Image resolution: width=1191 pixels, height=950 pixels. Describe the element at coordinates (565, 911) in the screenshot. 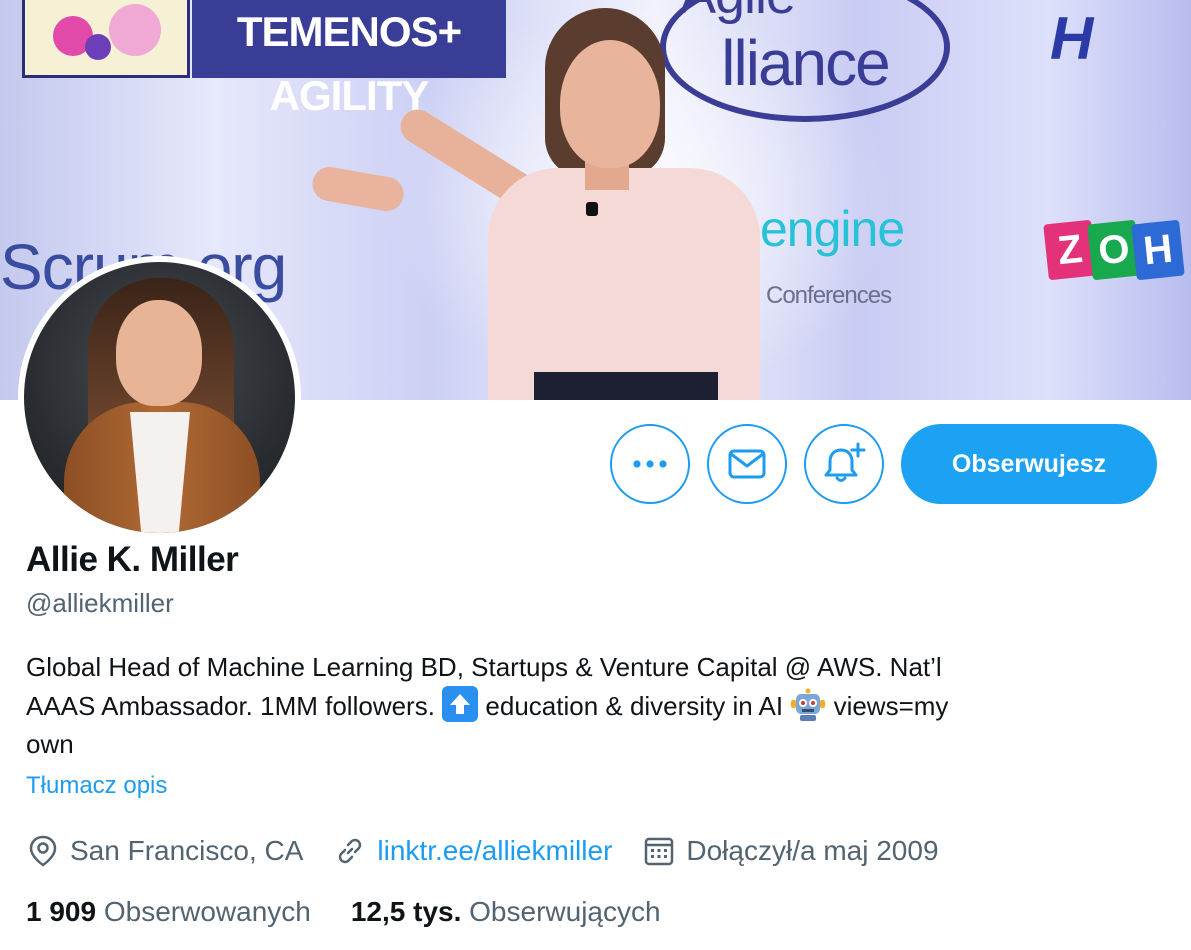

I see `followers-label: Obserwujących` at that location.